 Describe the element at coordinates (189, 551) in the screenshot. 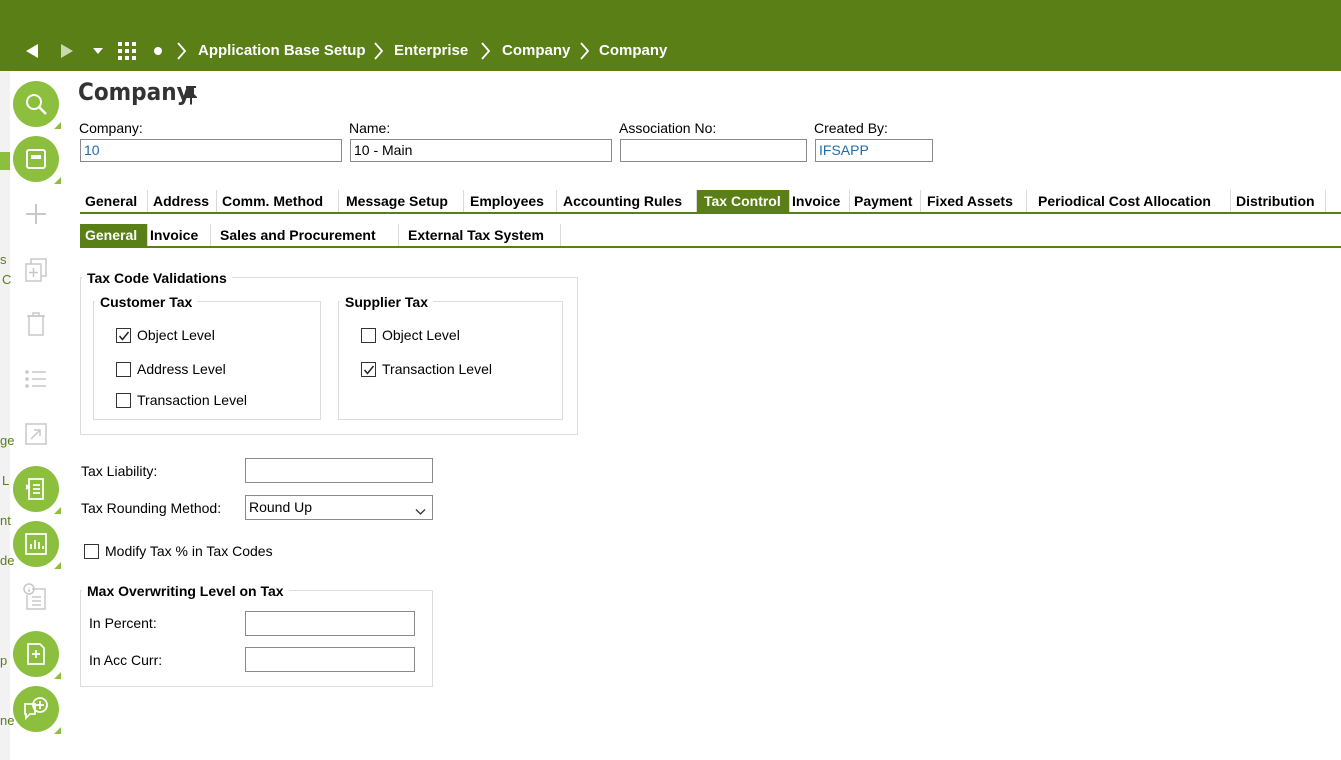

I see `modify-tax-label: Modify Tax % in Tax Codes` at that location.